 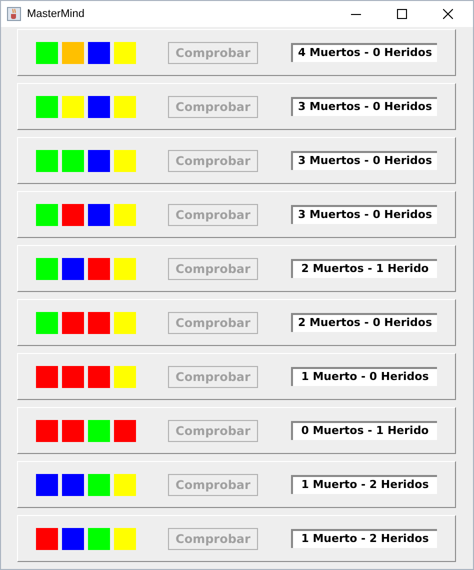 I want to click on java-cup-icon, so click(x=14, y=14).